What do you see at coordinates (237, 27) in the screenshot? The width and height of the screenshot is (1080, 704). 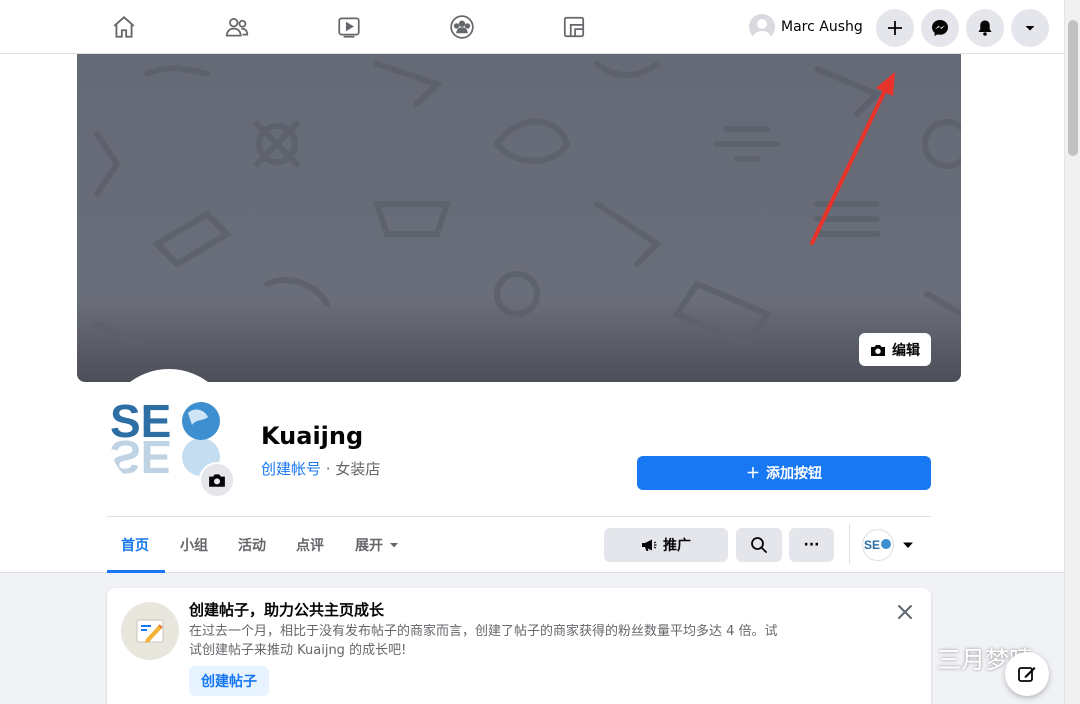 I see `friends-icon` at bounding box center [237, 27].